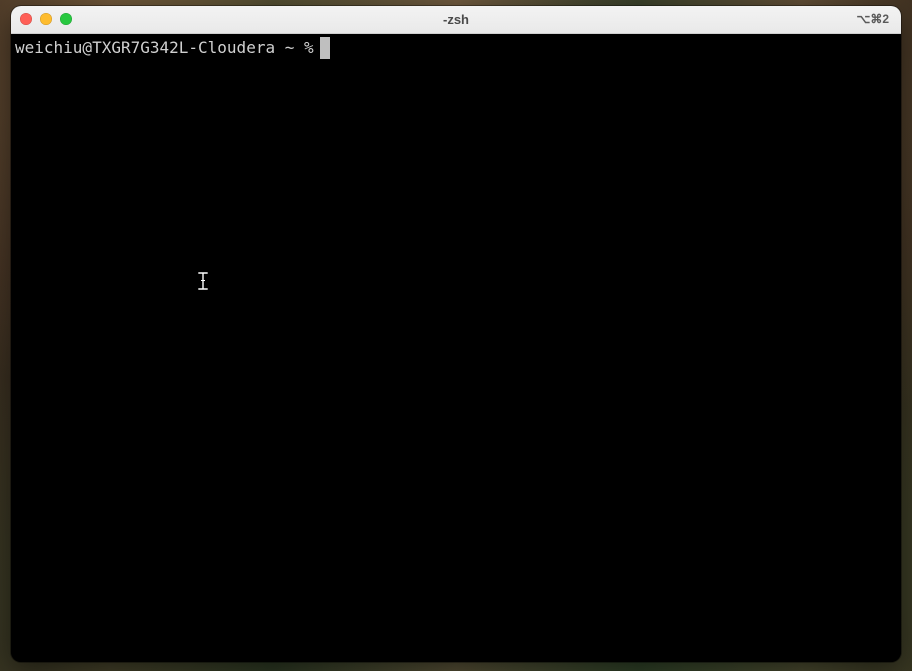 The image size is (912, 671). What do you see at coordinates (456, 48) in the screenshot?
I see `prompt-line: weichiu@TXGR7G342L-Cloudera ~ %` at bounding box center [456, 48].